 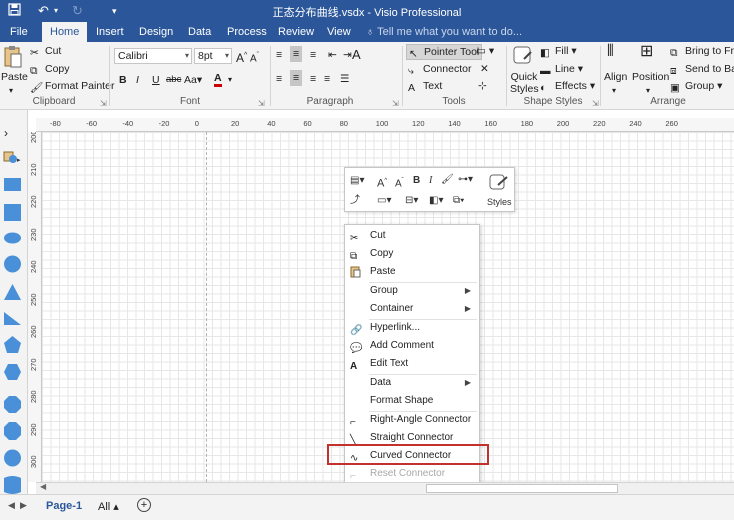 What do you see at coordinates (50, 69) in the screenshot?
I see `copy-button: ⧉ Copy` at bounding box center [50, 69].